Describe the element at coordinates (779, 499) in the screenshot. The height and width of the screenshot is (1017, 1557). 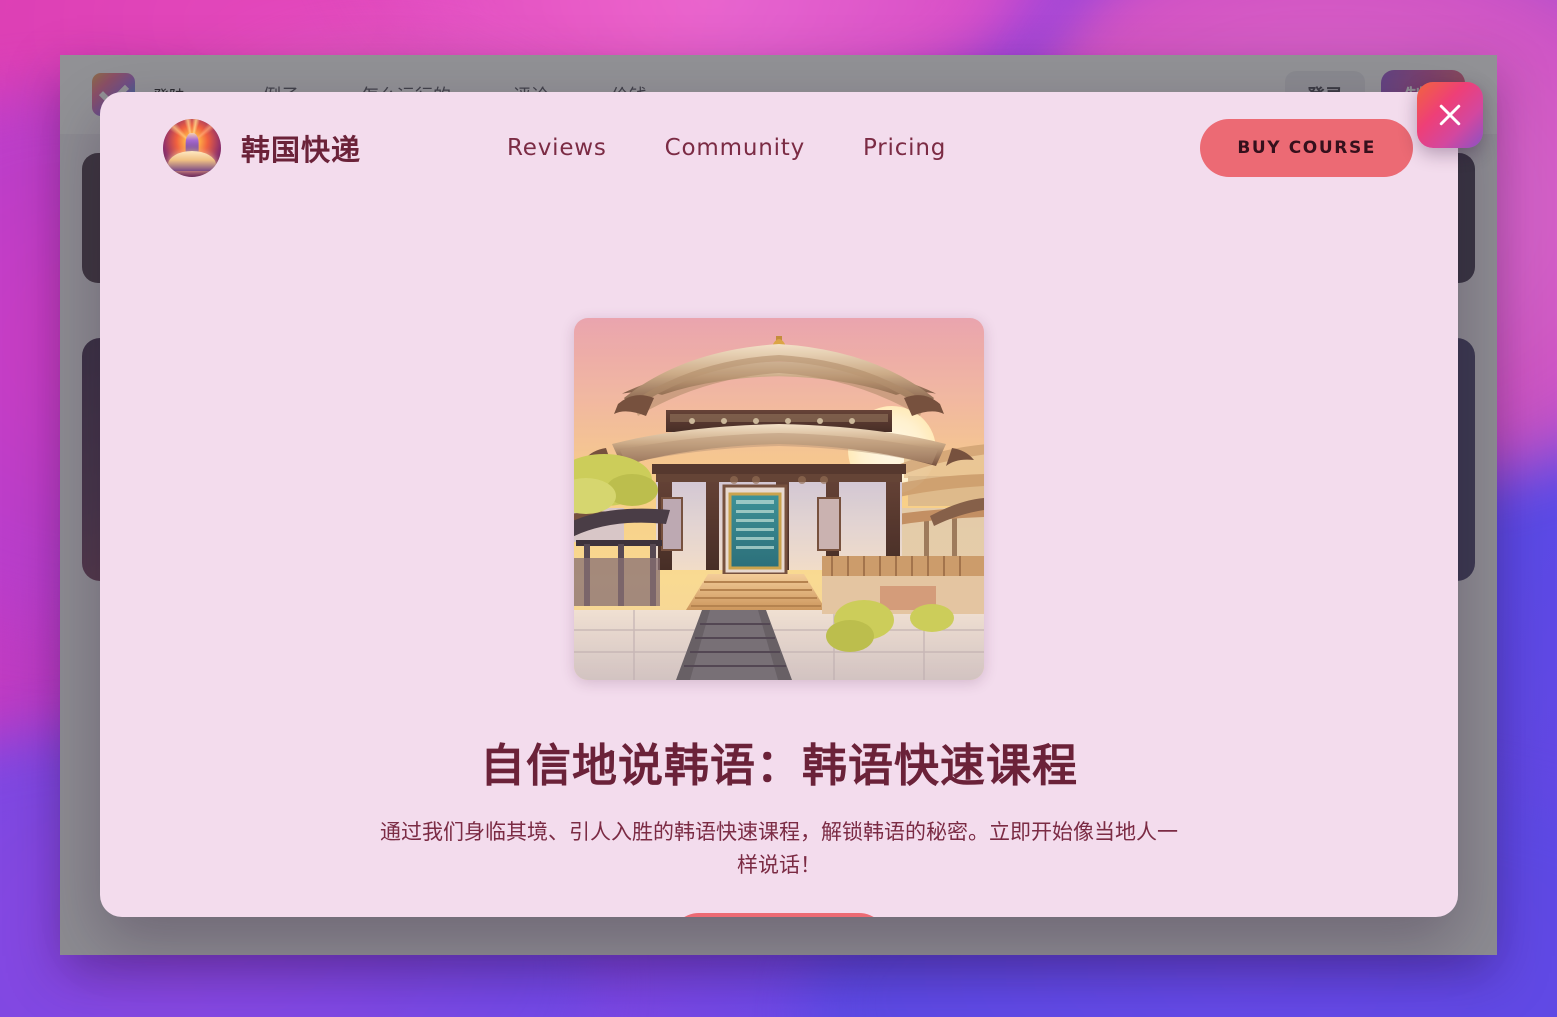
I see `korean-temple-sunset-illustration` at that location.